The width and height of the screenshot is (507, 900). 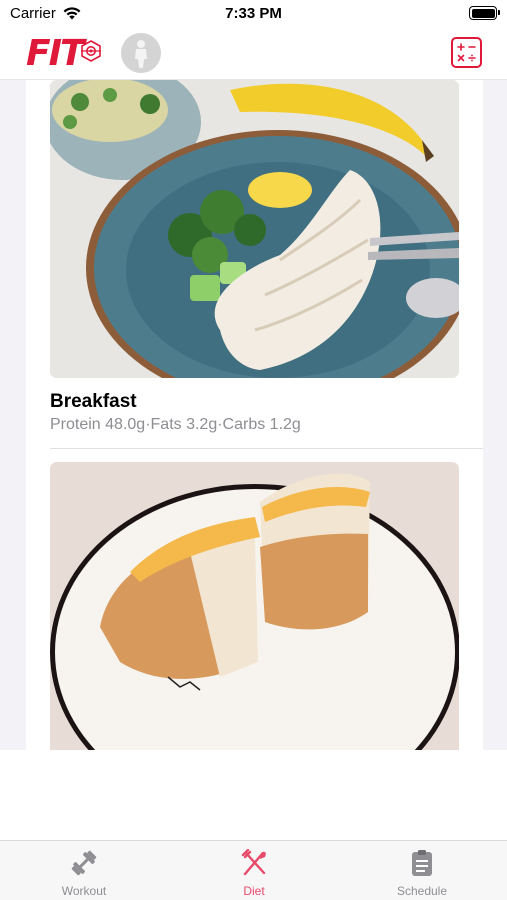 I want to click on tab-label-workout: Workout, so click(x=84, y=891).